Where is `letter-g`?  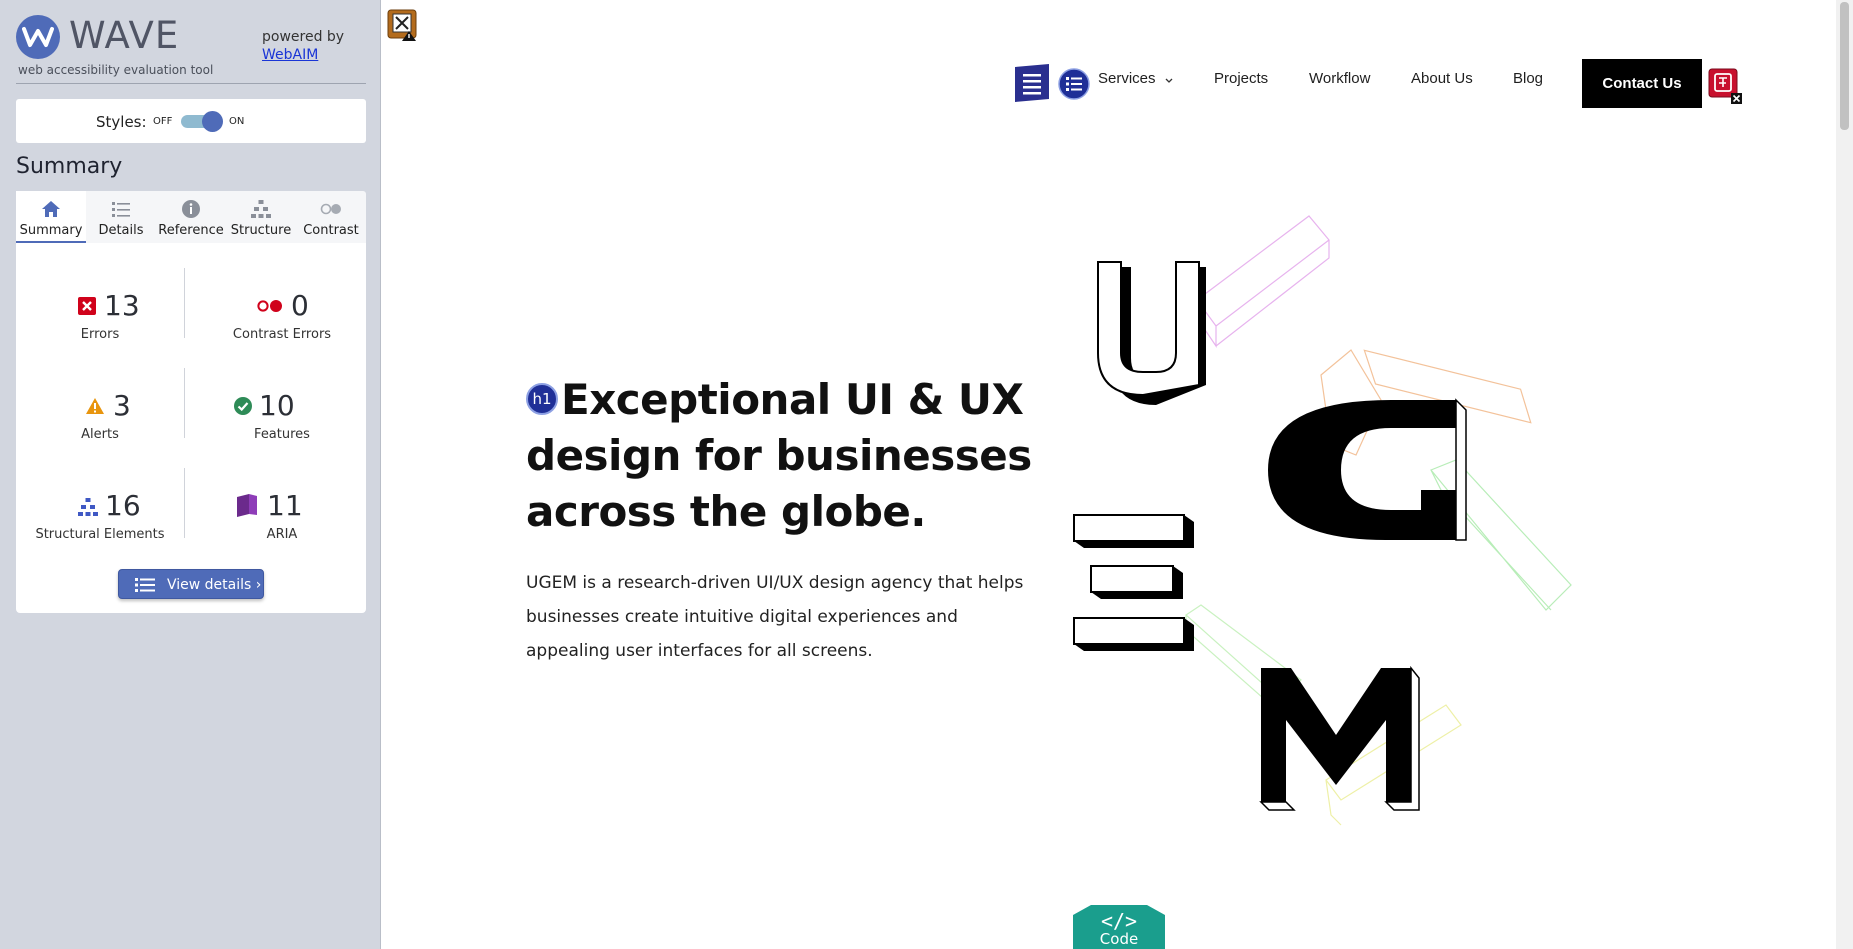
letter-g is located at coordinates (1367, 469).